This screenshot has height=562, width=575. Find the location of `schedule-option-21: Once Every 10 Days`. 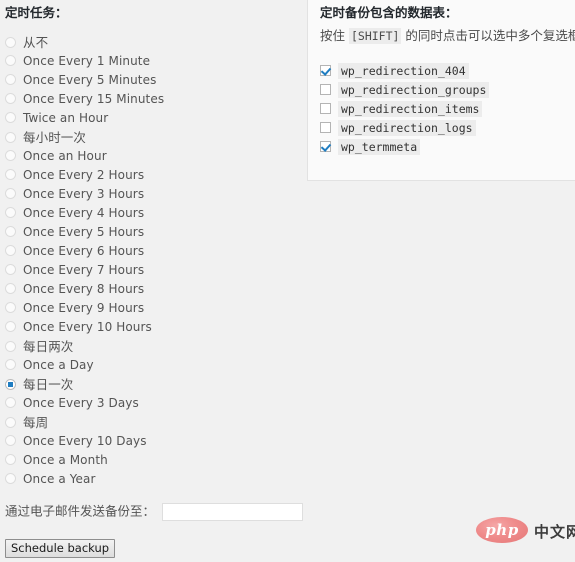

schedule-option-21: Once Every 10 Days is located at coordinates (150, 441).